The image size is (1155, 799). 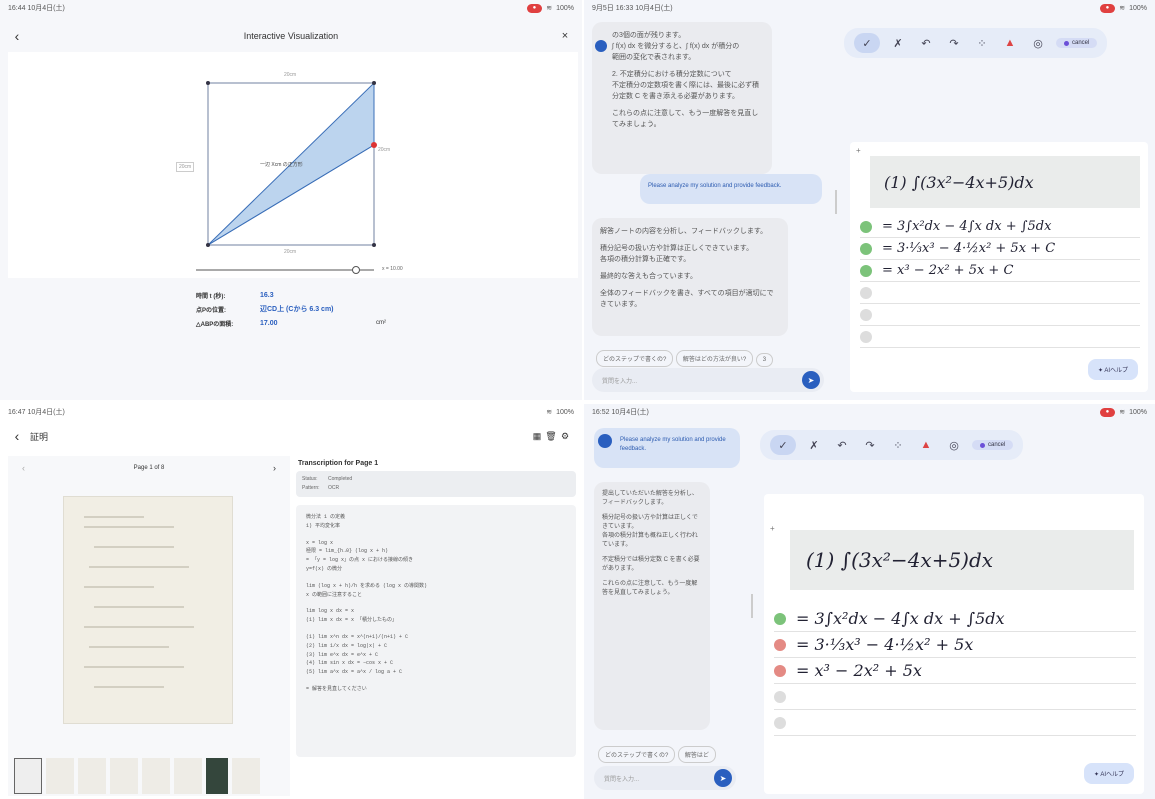 I want to click on text-line: (2) lim 1/x dx = log|x| + C, so click(x=347, y=645).